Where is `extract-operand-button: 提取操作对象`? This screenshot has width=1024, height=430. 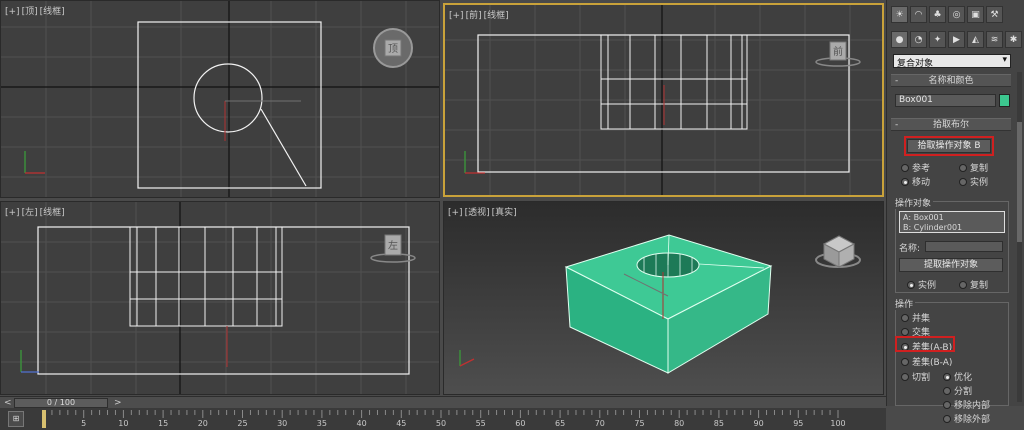
extract-operand-button: 提取操作对象 is located at coordinates (951, 265).